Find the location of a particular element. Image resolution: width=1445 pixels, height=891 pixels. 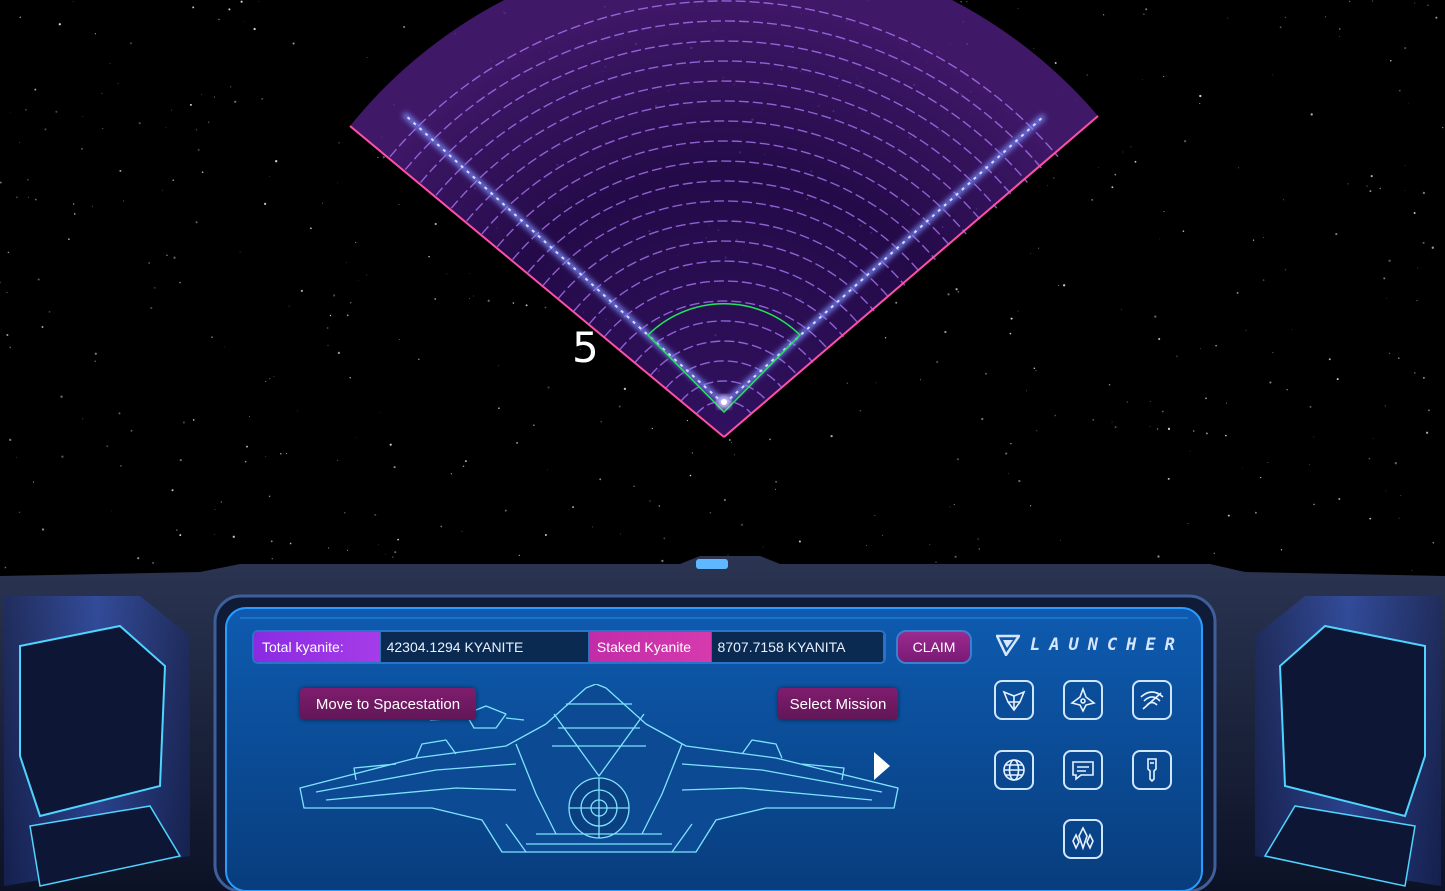

launcher-logo: LAUNCHER is located at coordinates (1090, 645).